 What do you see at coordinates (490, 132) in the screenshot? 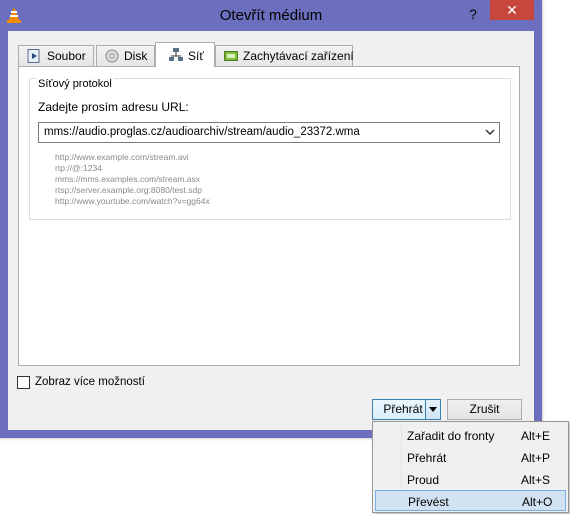
I see `chevron-down-icon` at bounding box center [490, 132].